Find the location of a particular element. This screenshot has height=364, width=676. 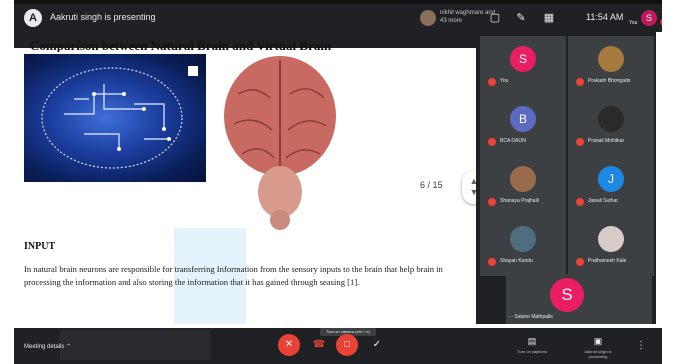

presenting-status-label: Aakruti singh is presenting is located at coordinates (598, 354).